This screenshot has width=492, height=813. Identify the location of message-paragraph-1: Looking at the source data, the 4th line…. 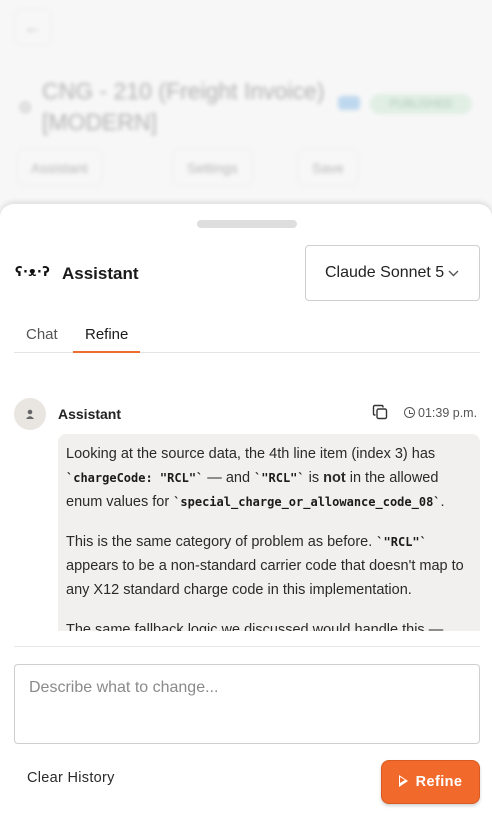
(255, 478).